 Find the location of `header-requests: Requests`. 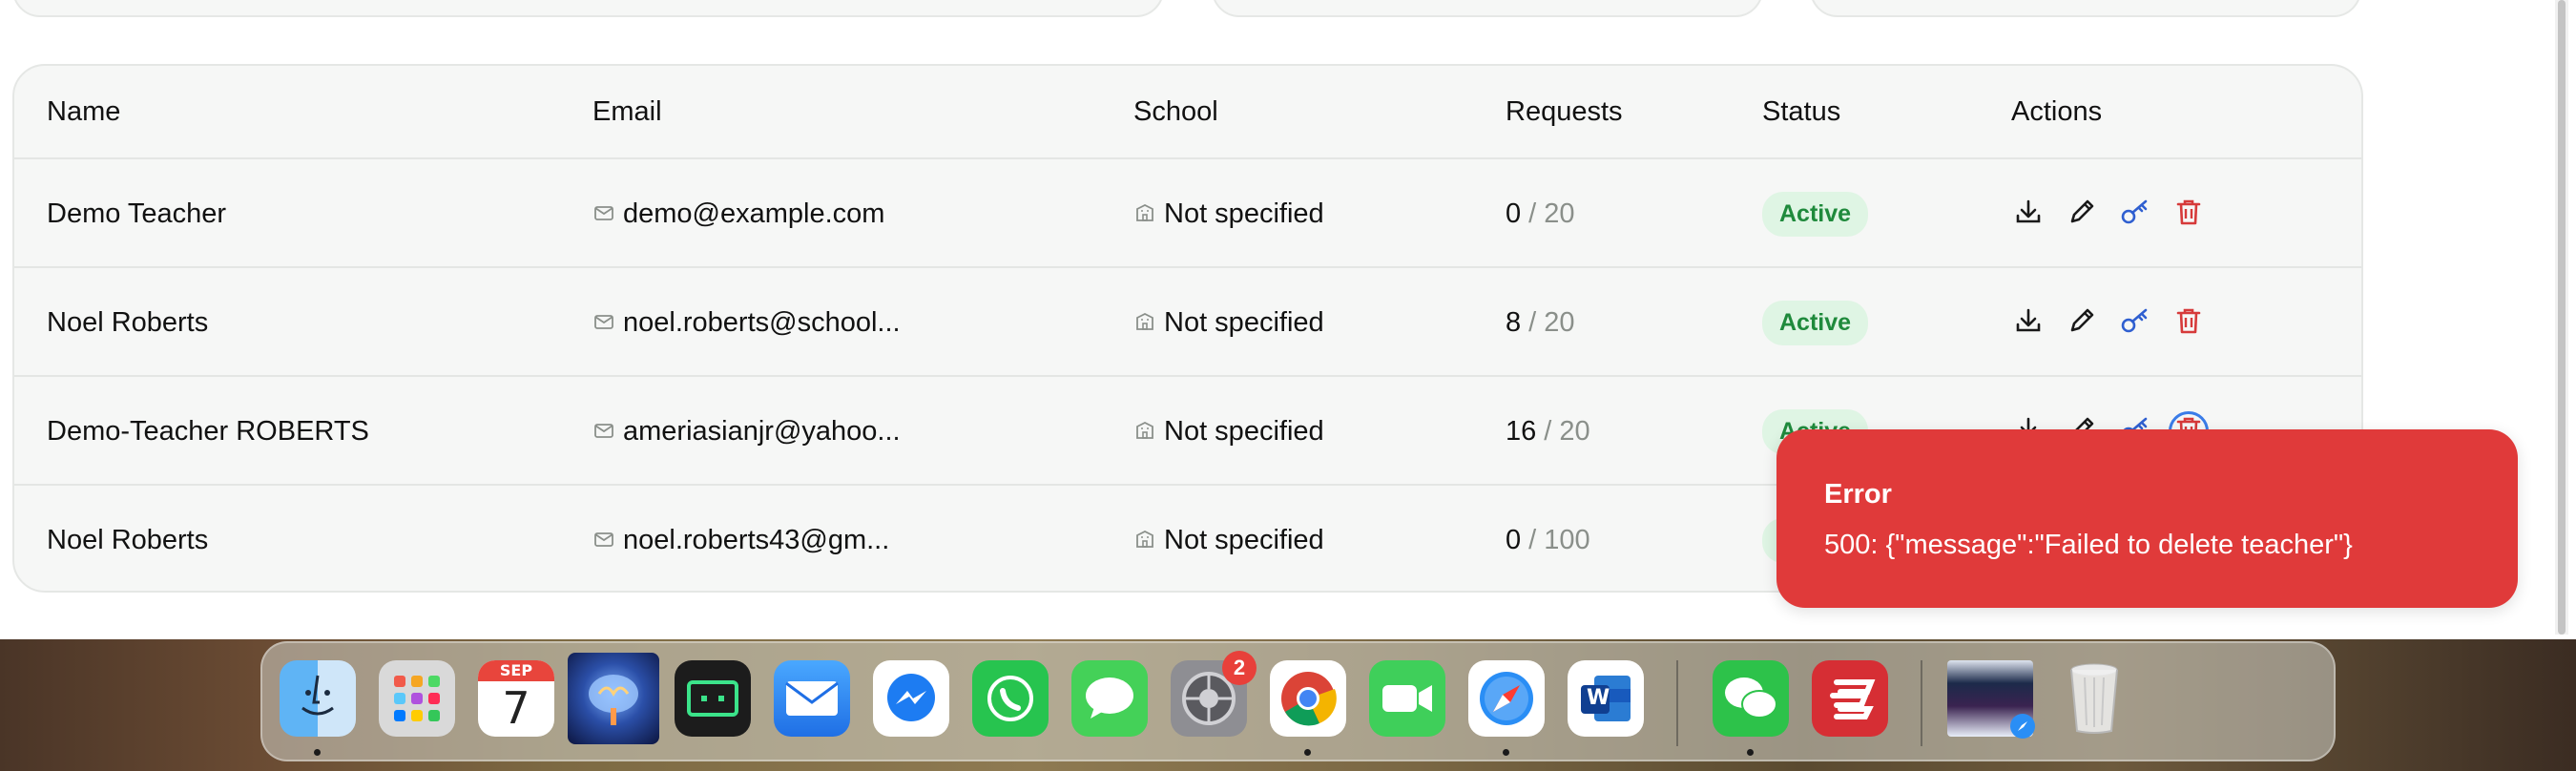

header-requests: Requests is located at coordinates (1564, 111).